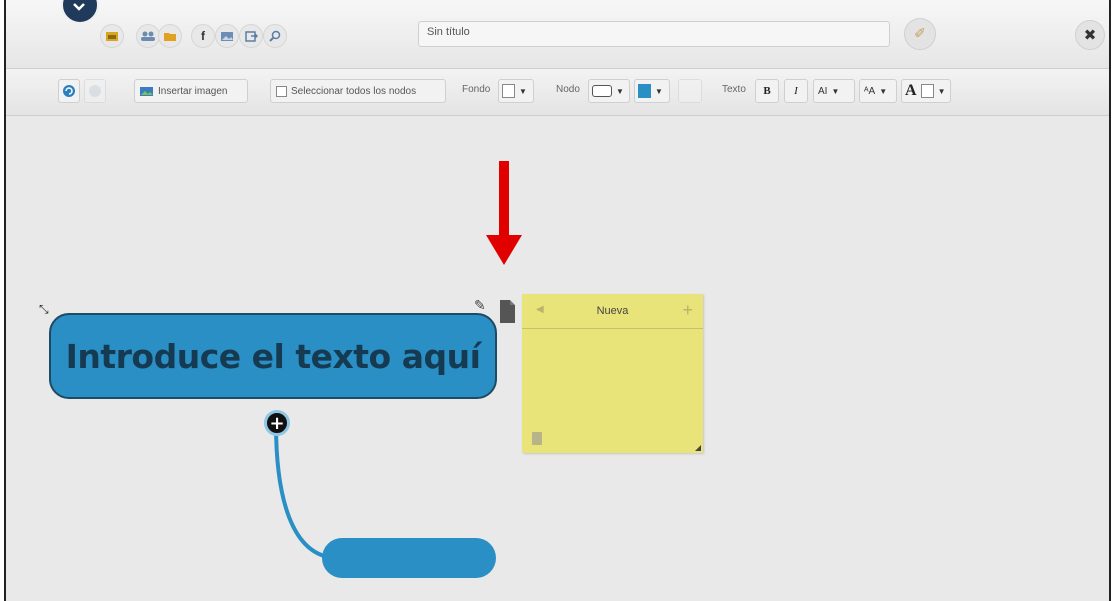 This screenshot has width=1115, height=601. I want to click on font-size-dropdown: AI ▼, so click(834, 91).